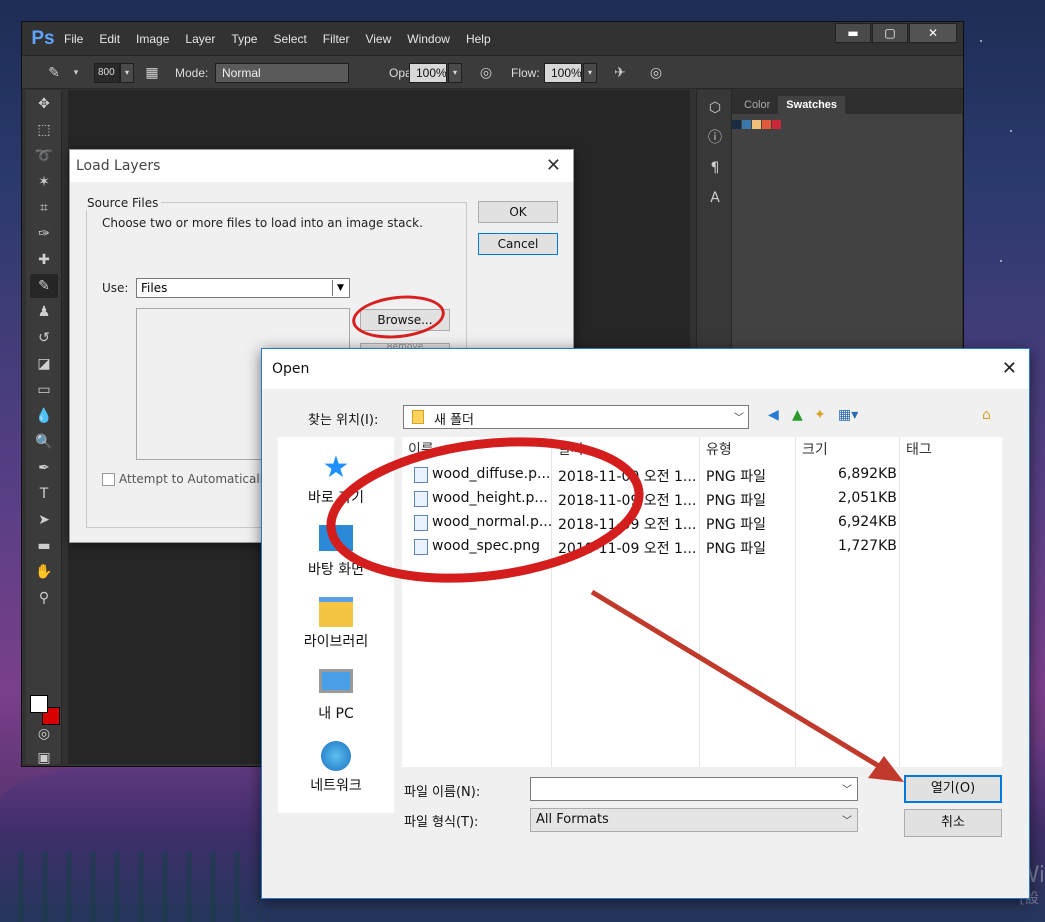  Describe the element at coordinates (797, 415) in the screenshot. I see `up-folder-icon: ▲` at that location.